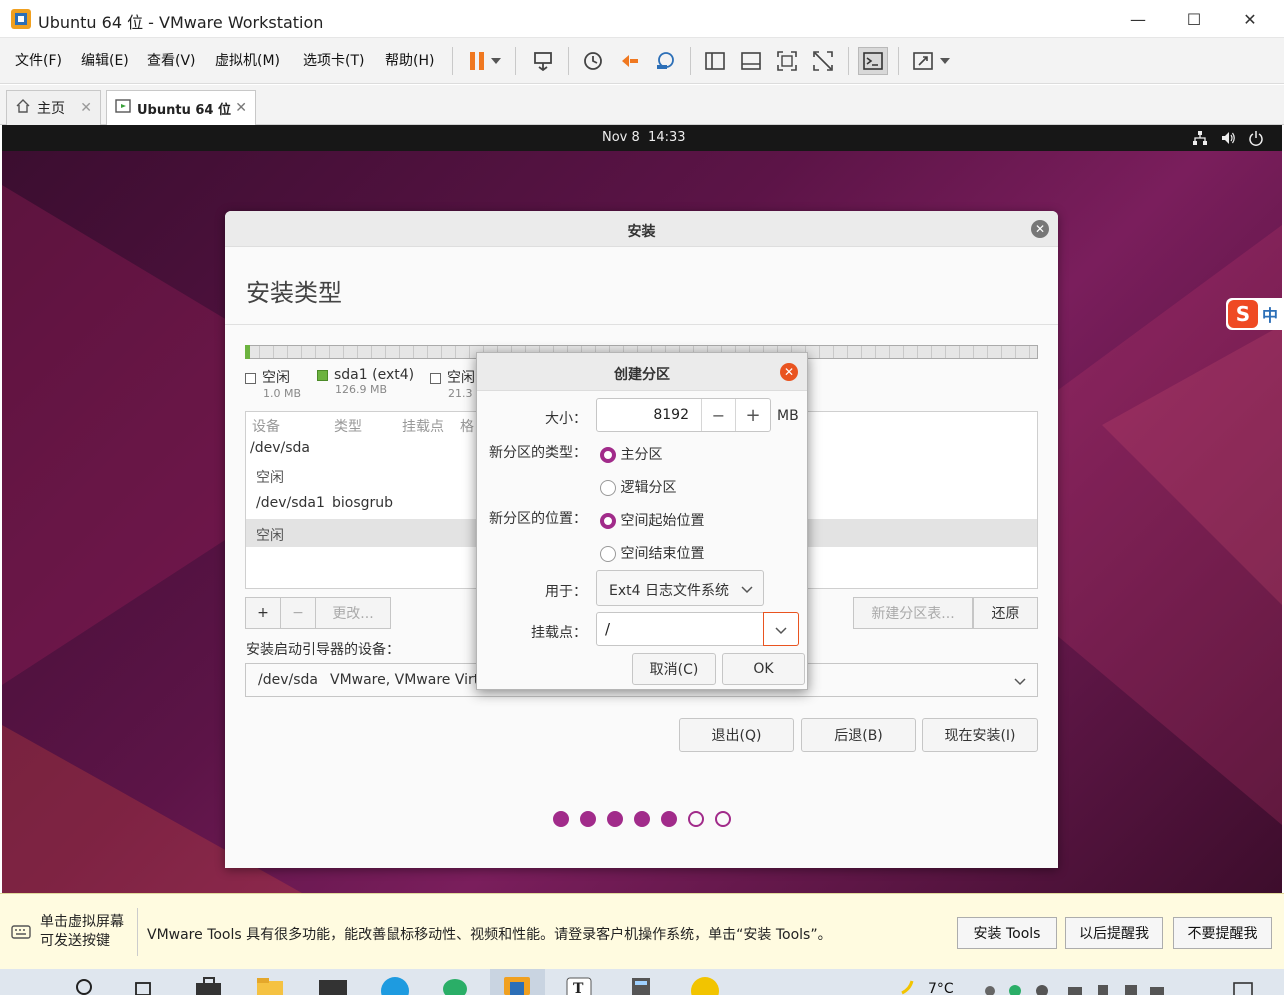  Describe the element at coordinates (1256, 140) in the screenshot. I see `power-icon` at that location.